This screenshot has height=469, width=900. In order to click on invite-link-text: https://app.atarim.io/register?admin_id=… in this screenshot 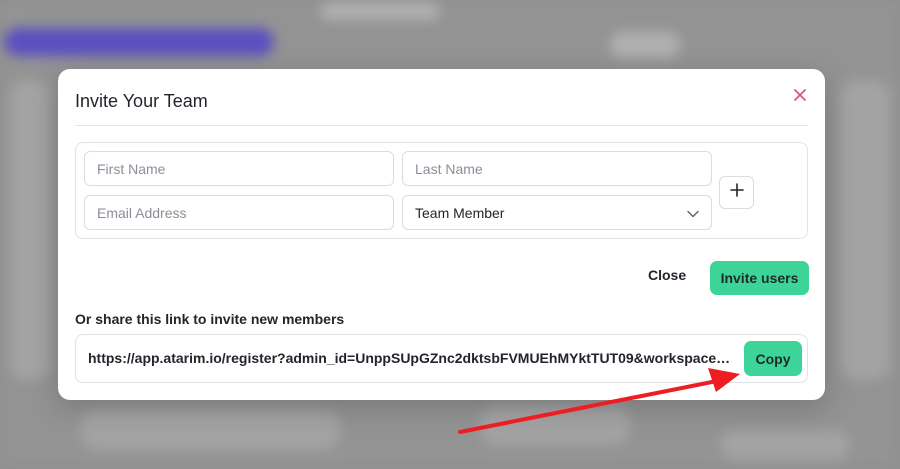, I will do `click(412, 358)`.